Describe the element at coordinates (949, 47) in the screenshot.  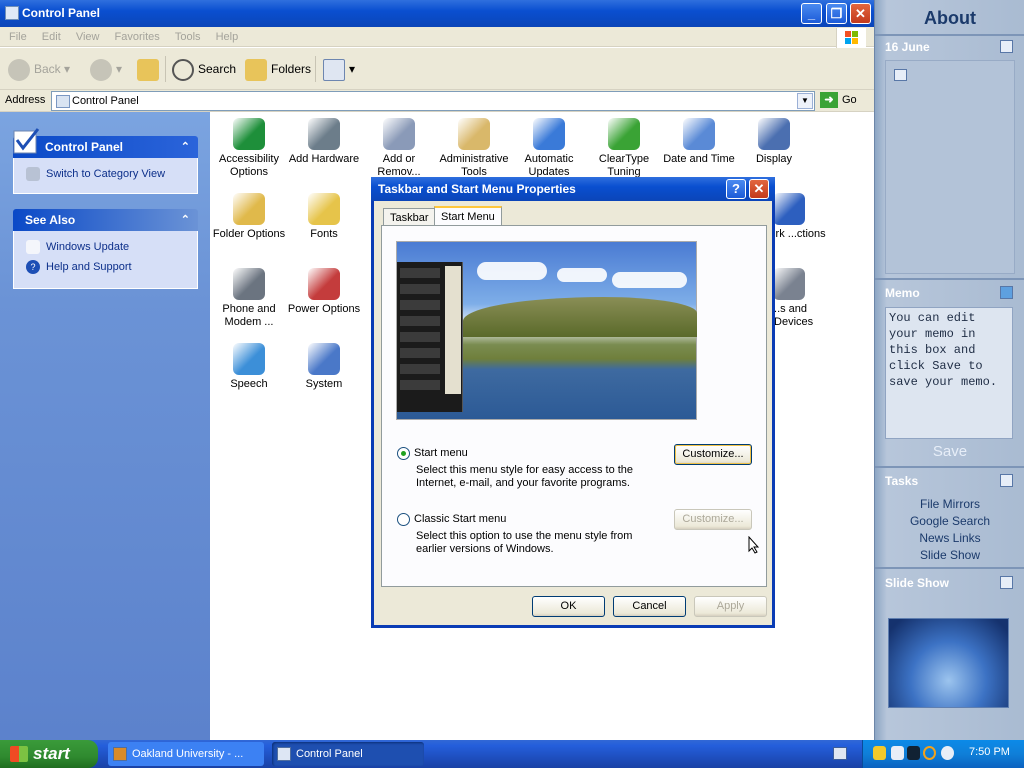
I see `date-header: 16 June` at that location.